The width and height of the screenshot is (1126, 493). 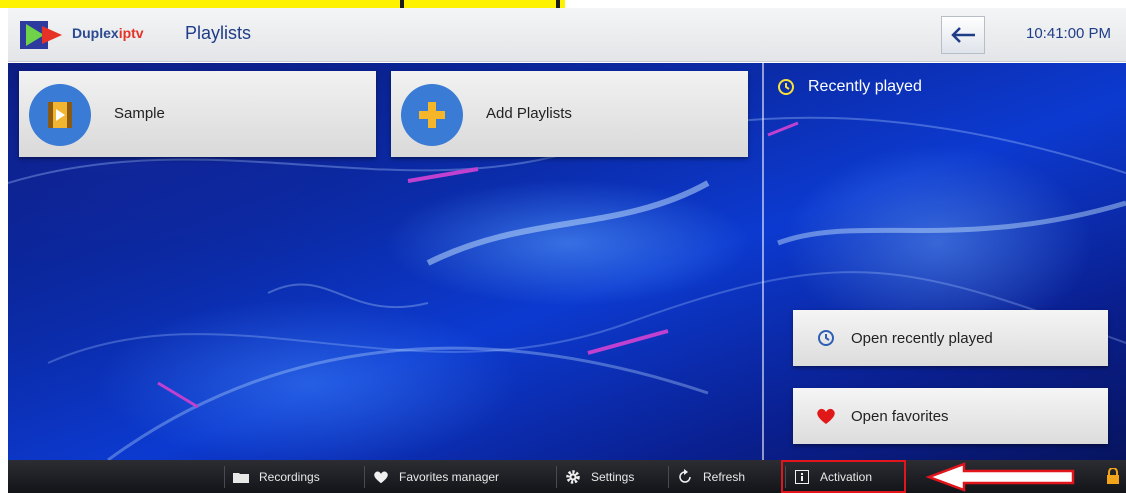 What do you see at coordinates (432, 115) in the screenshot?
I see `plus-icon` at bounding box center [432, 115].